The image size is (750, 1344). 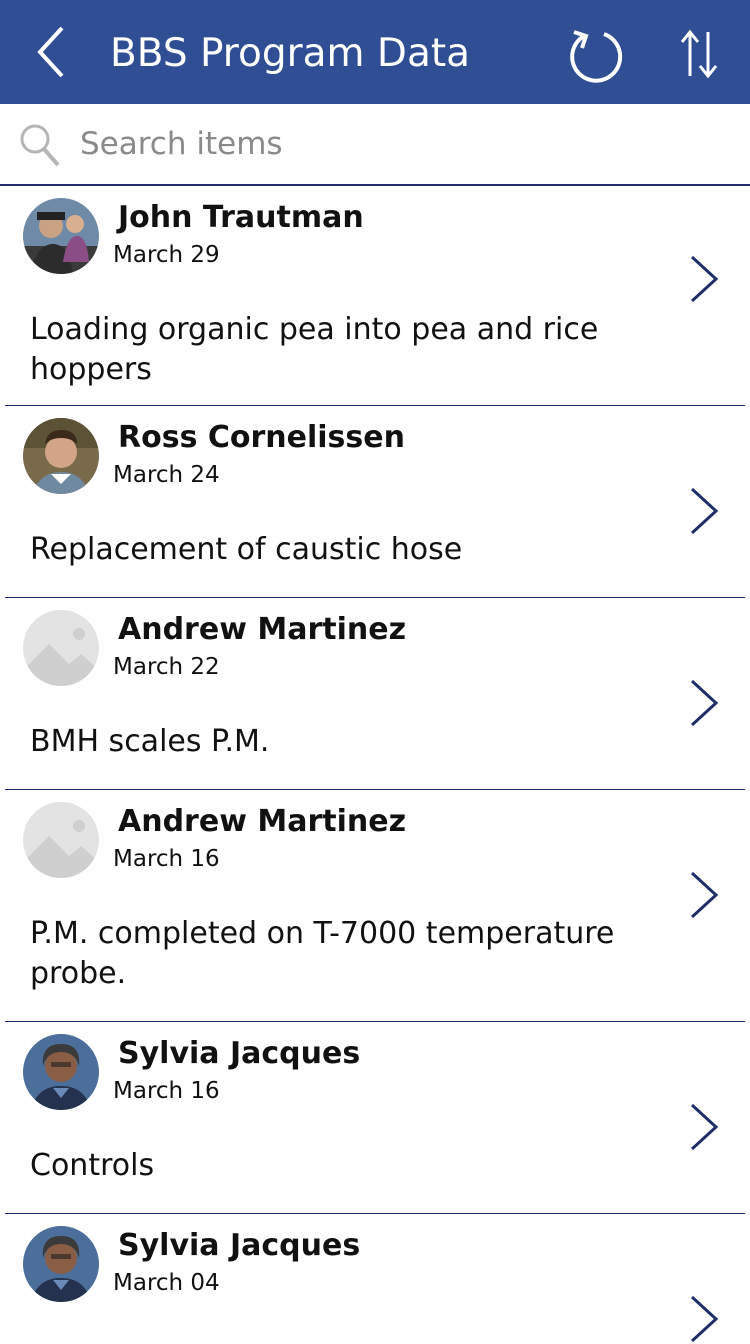 I want to click on refresh-icon, so click(x=596, y=56).